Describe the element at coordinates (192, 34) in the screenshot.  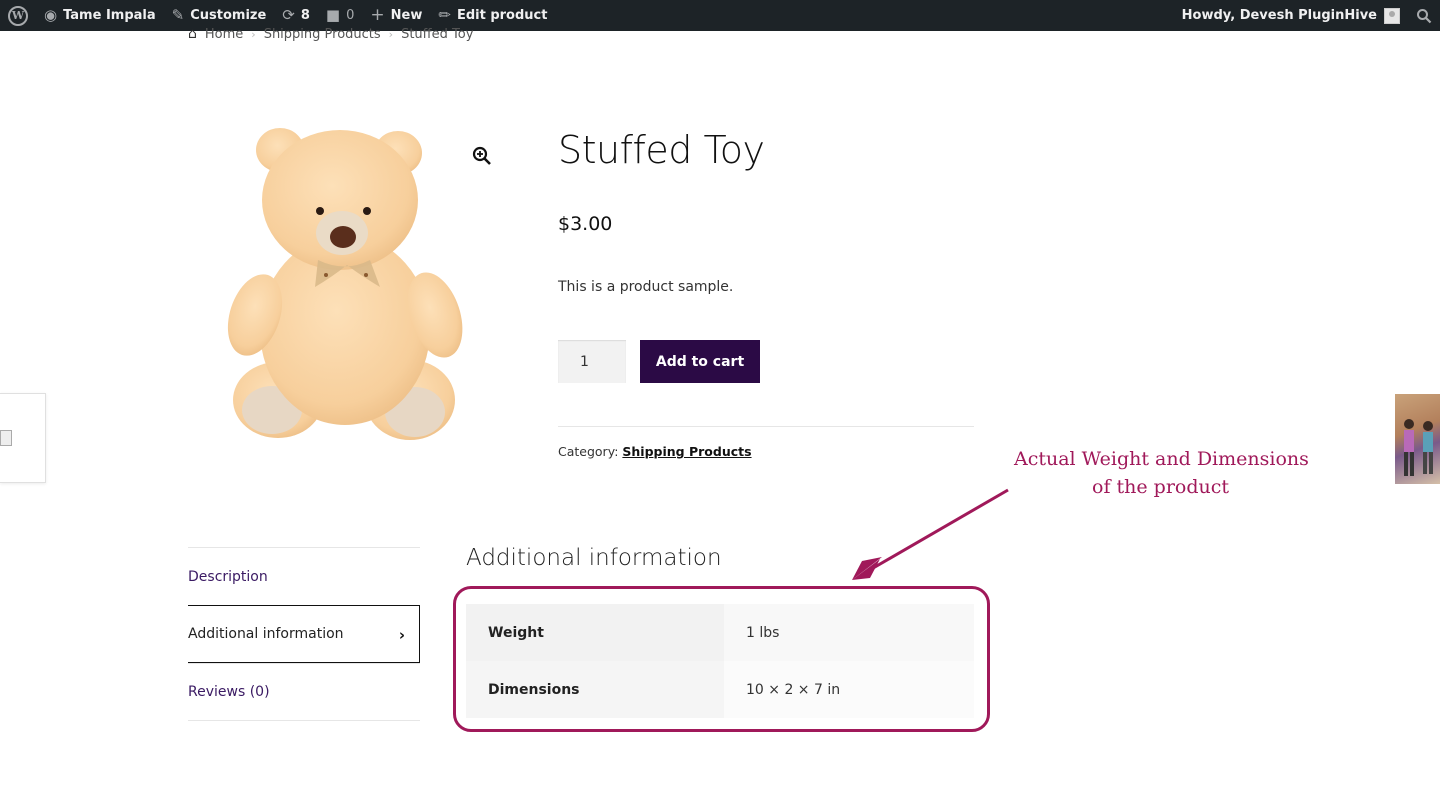
I see `home-icon: ⌂` at that location.